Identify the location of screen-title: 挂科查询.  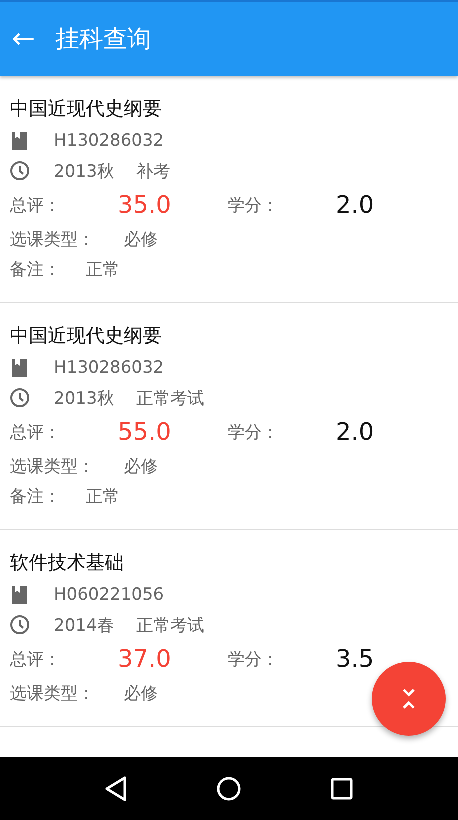
(103, 39).